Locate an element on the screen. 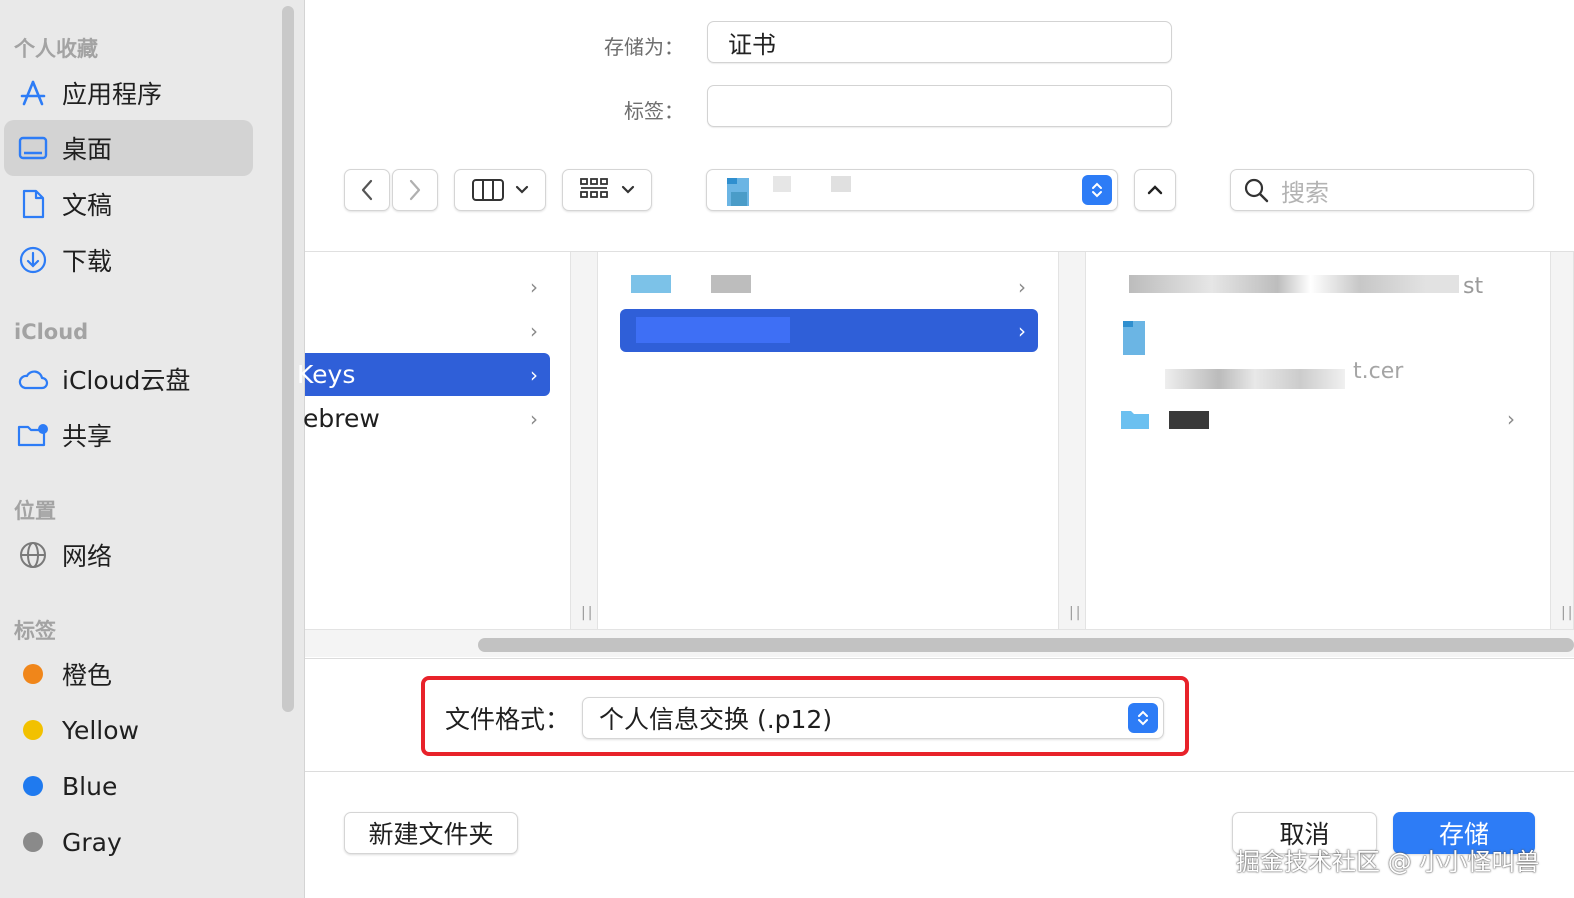 The width and height of the screenshot is (1574, 898). forward-button is located at coordinates (415, 190).